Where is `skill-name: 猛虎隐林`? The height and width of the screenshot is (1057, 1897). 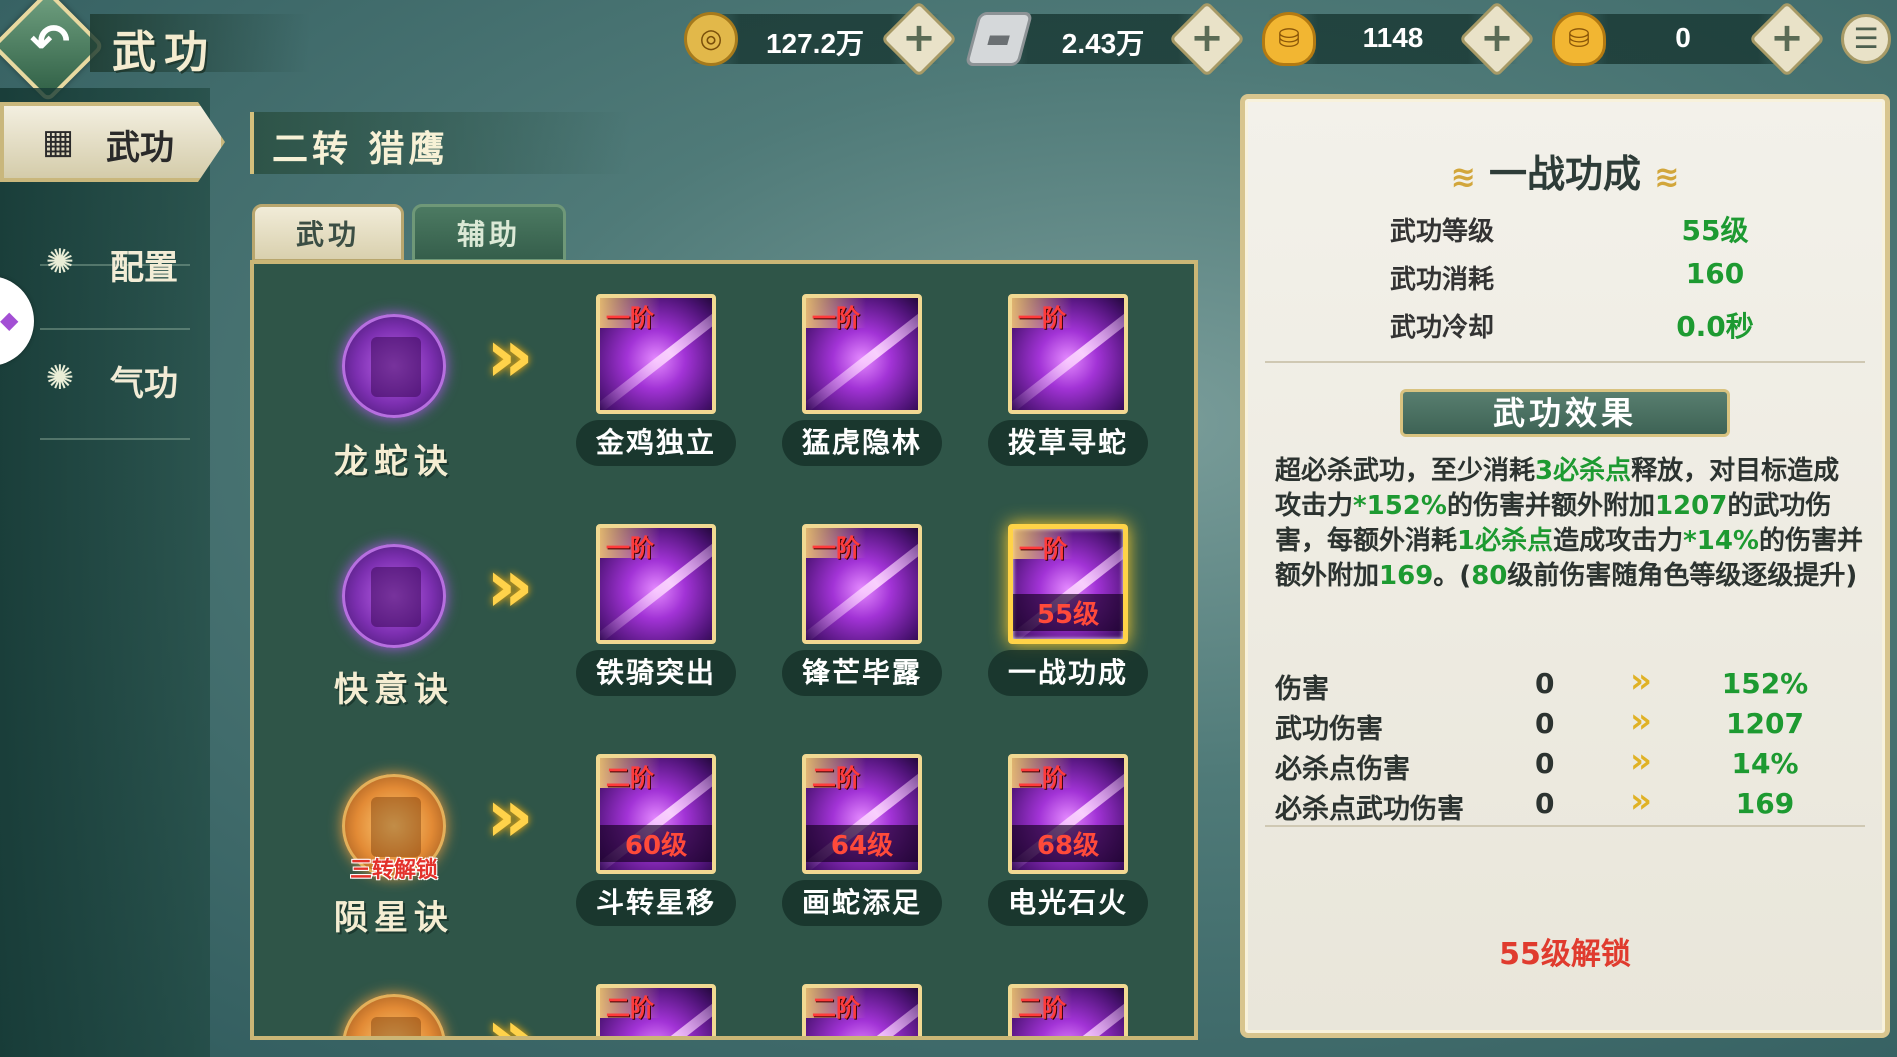
skill-name: 猛虎隐林 is located at coordinates (862, 443).